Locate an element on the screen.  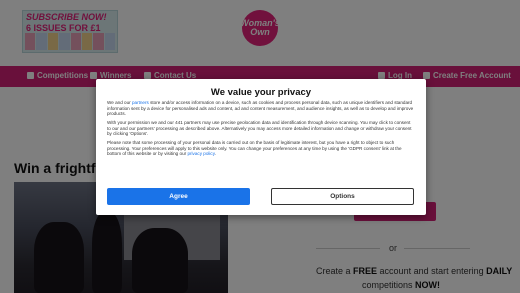
partners-link: partners is located at coordinates (140, 102).